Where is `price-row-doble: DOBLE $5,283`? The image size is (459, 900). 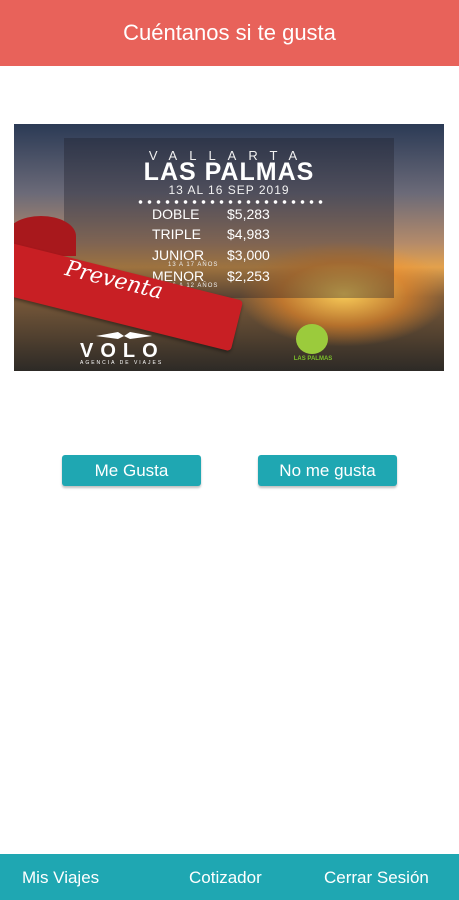 price-row-doble: DOBLE $5,283 is located at coordinates (232, 216).